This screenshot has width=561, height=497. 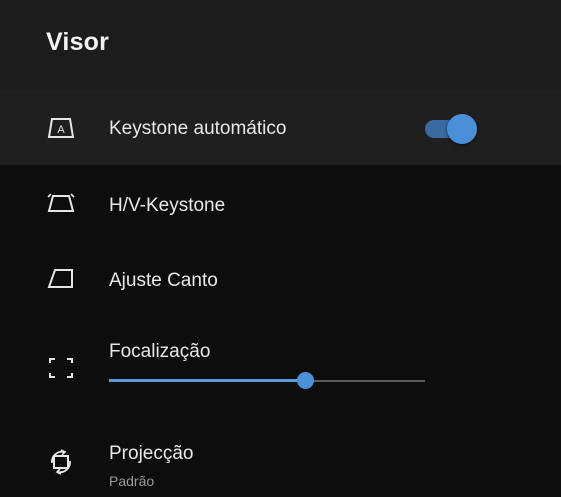 I want to click on menu-item-label: H/V-Keystone, so click(x=167, y=205).